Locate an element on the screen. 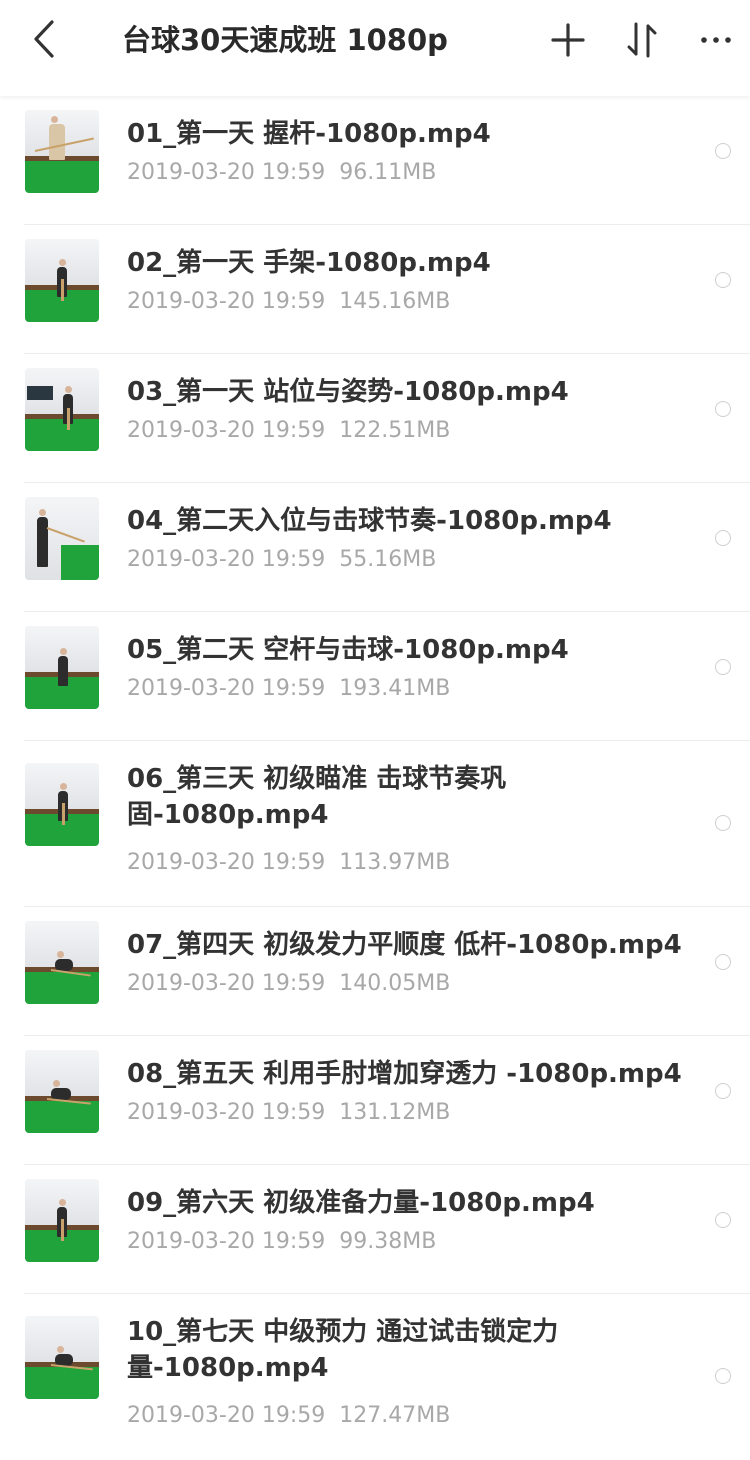  file-size: 122.51MB is located at coordinates (395, 430).